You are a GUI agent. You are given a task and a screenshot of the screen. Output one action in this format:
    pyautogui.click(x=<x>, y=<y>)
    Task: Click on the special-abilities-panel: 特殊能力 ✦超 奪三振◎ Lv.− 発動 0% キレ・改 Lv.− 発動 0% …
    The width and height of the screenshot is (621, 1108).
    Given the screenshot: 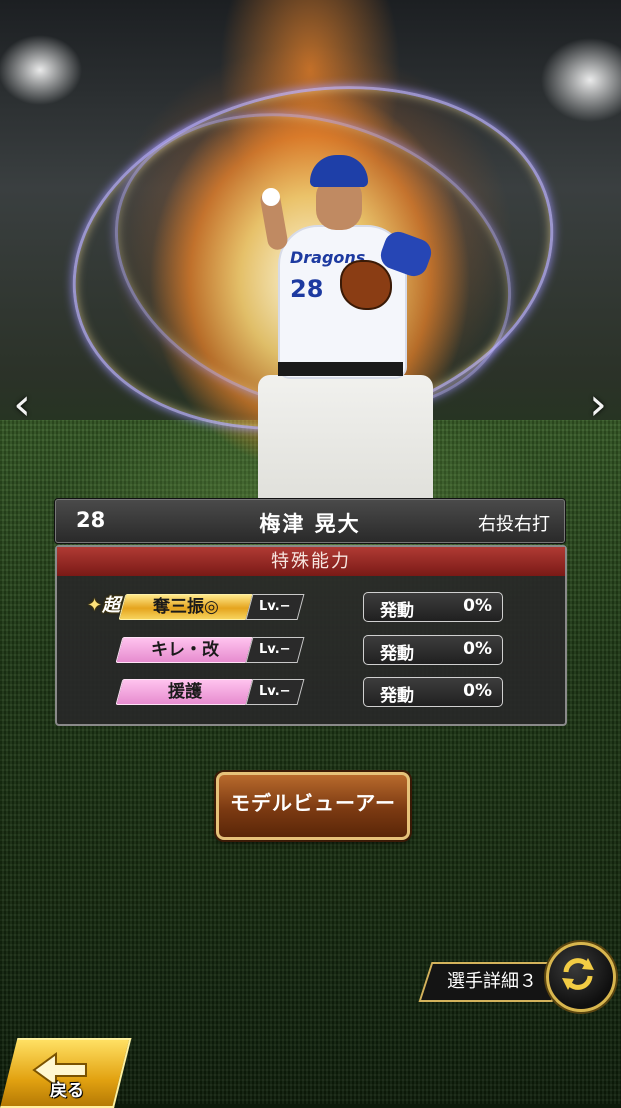 What is the action you would take?
    pyautogui.click(x=311, y=635)
    